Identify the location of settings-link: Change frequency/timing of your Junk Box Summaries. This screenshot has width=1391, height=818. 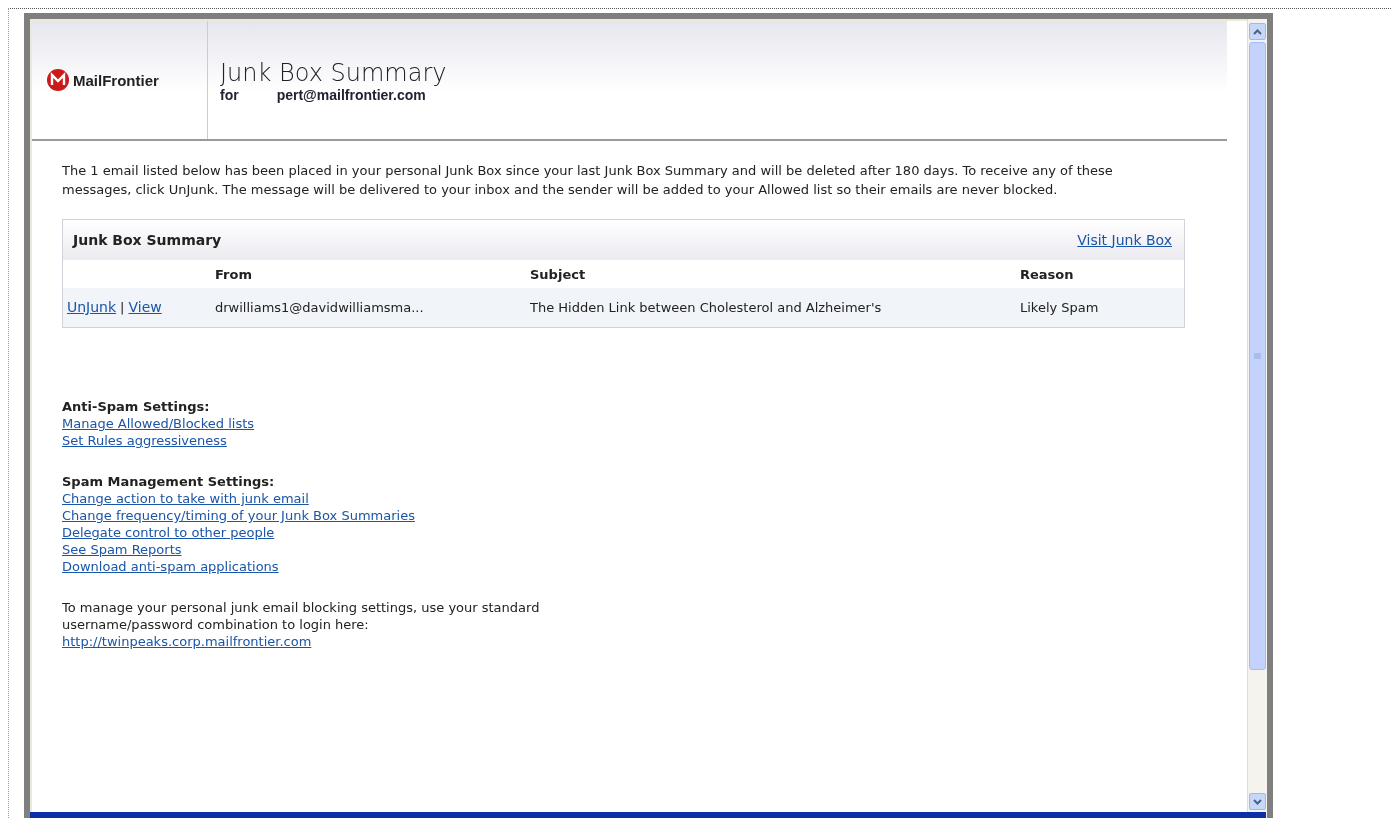
(238, 515).